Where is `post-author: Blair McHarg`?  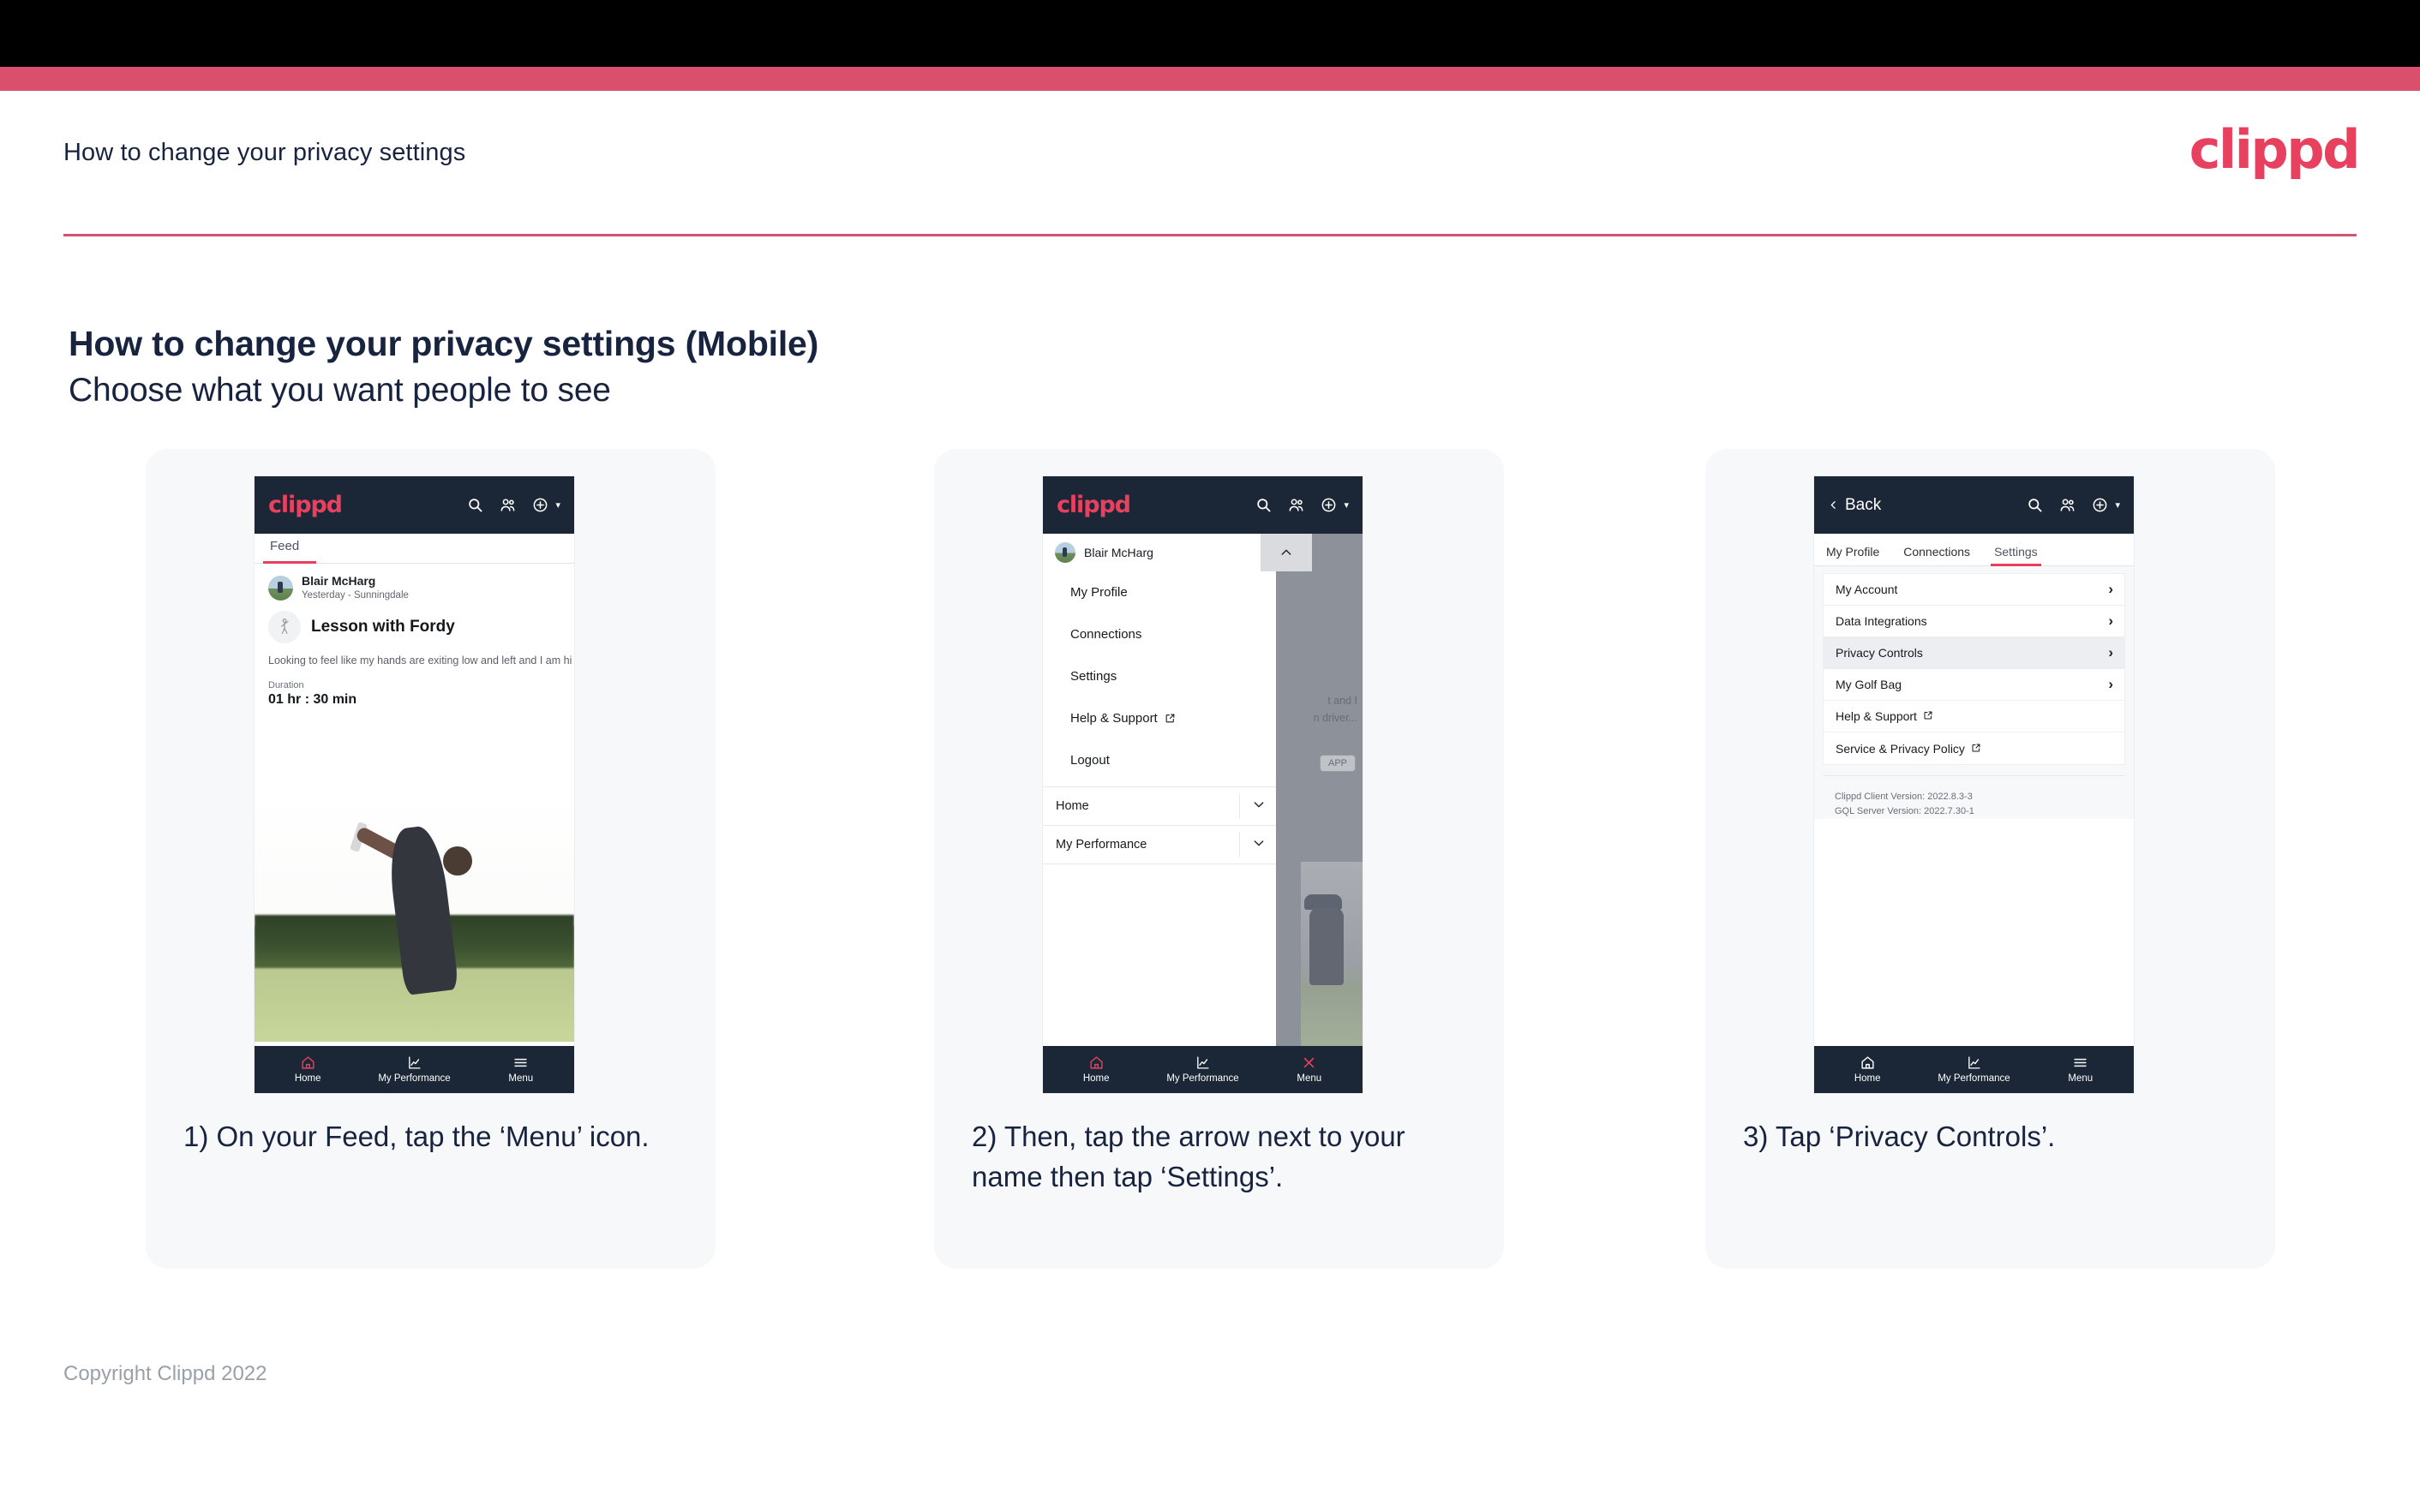 post-author: Blair McHarg is located at coordinates (339, 581).